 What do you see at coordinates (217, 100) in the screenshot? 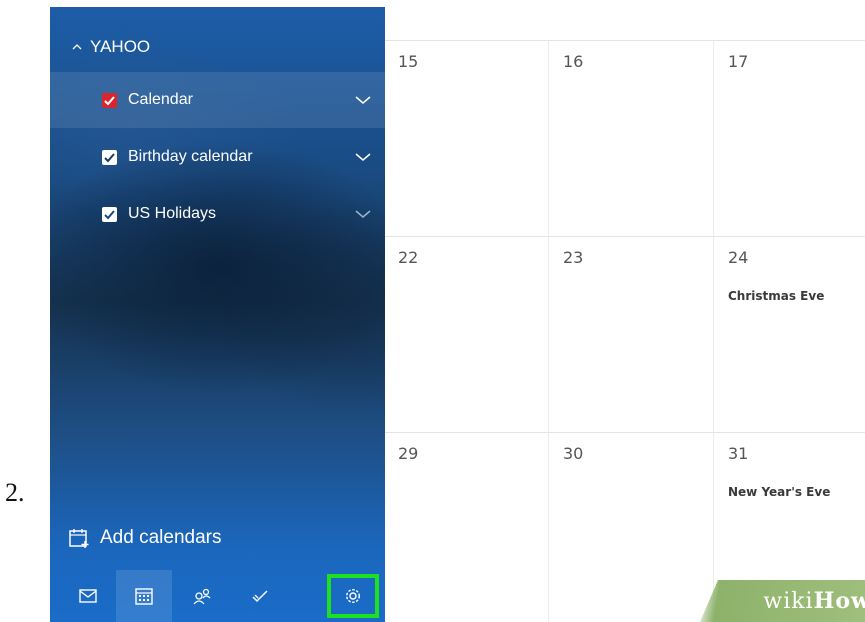
I see `calendar-item-calendar: Calendar` at bounding box center [217, 100].